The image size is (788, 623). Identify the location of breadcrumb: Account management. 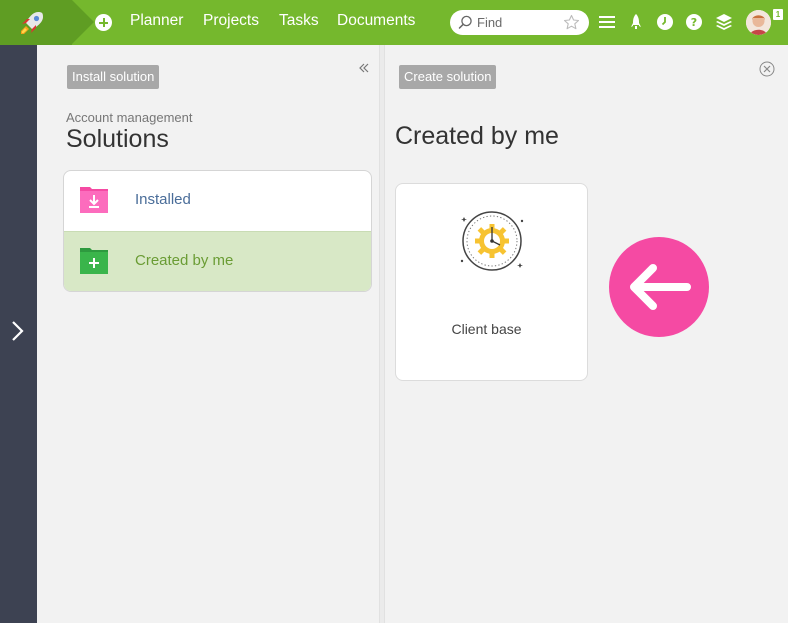
(129, 117).